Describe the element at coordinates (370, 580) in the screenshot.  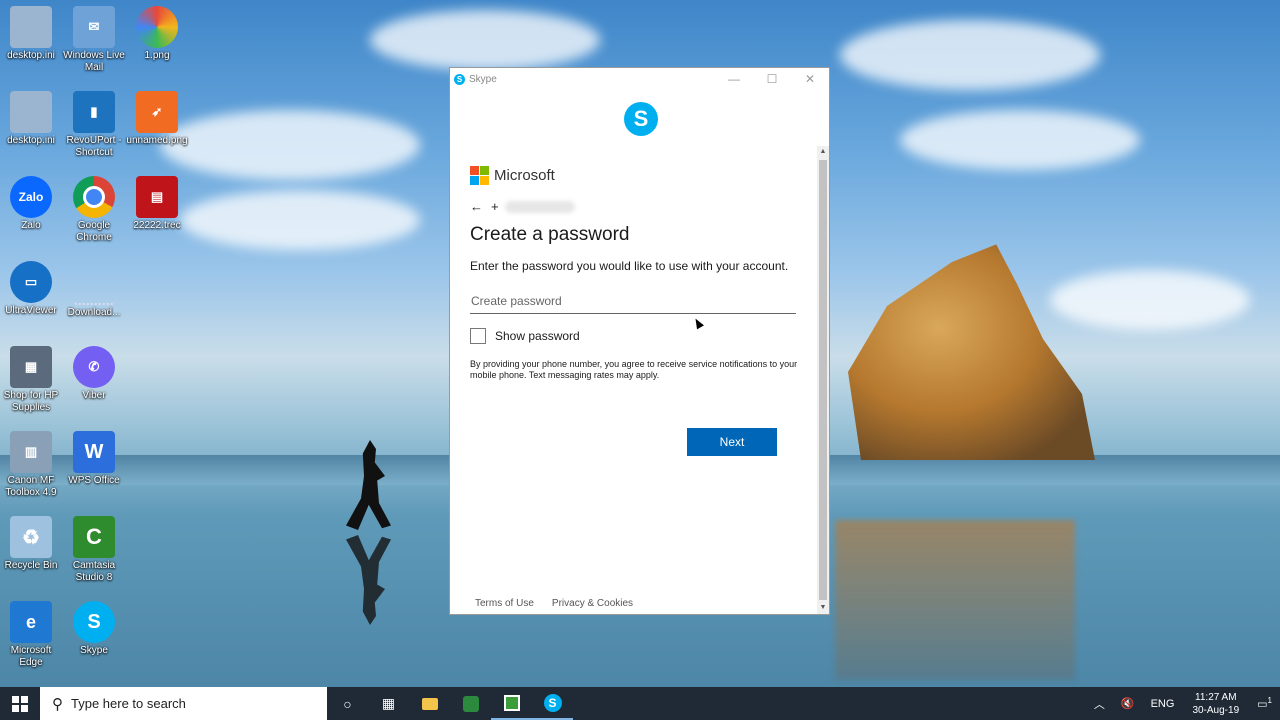
I see `runner-reflection` at that location.